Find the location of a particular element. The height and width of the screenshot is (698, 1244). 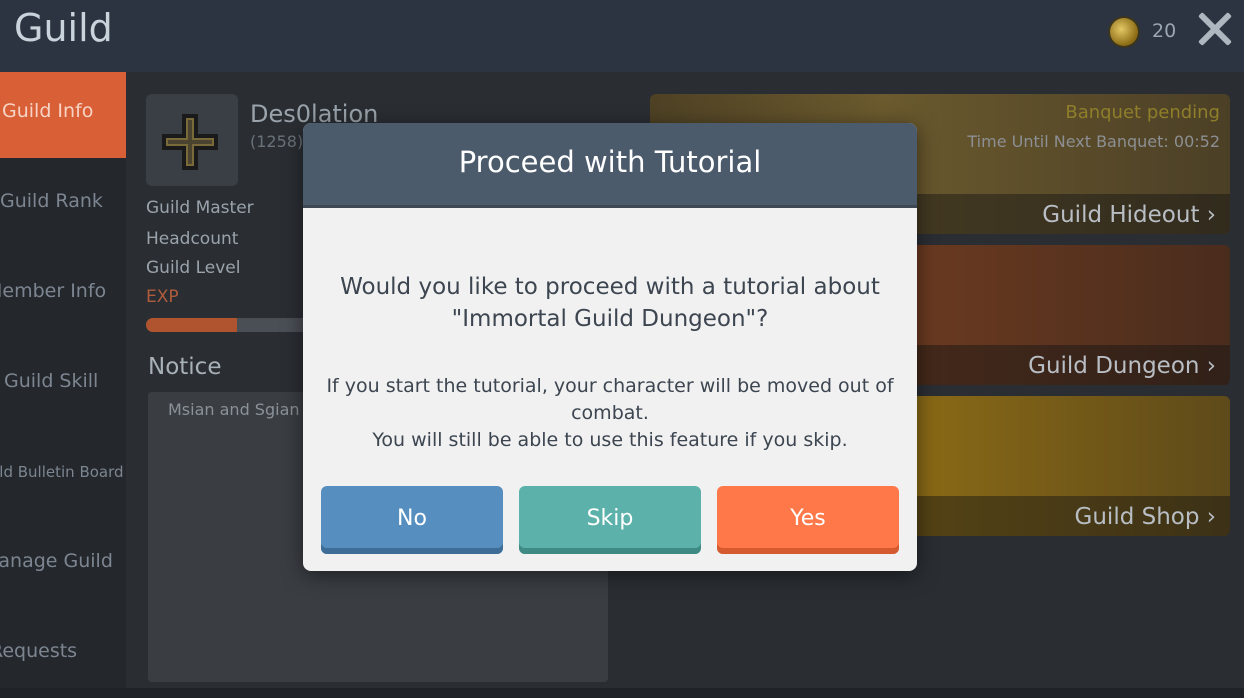

no-button: No is located at coordinates (412, 520).